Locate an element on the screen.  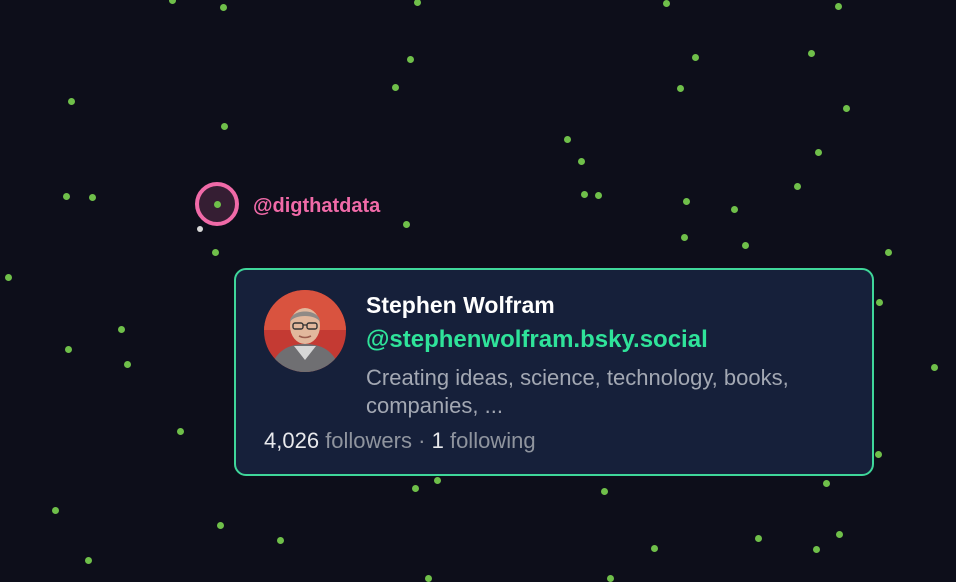
selected-node is located at coordinates (217, 204).